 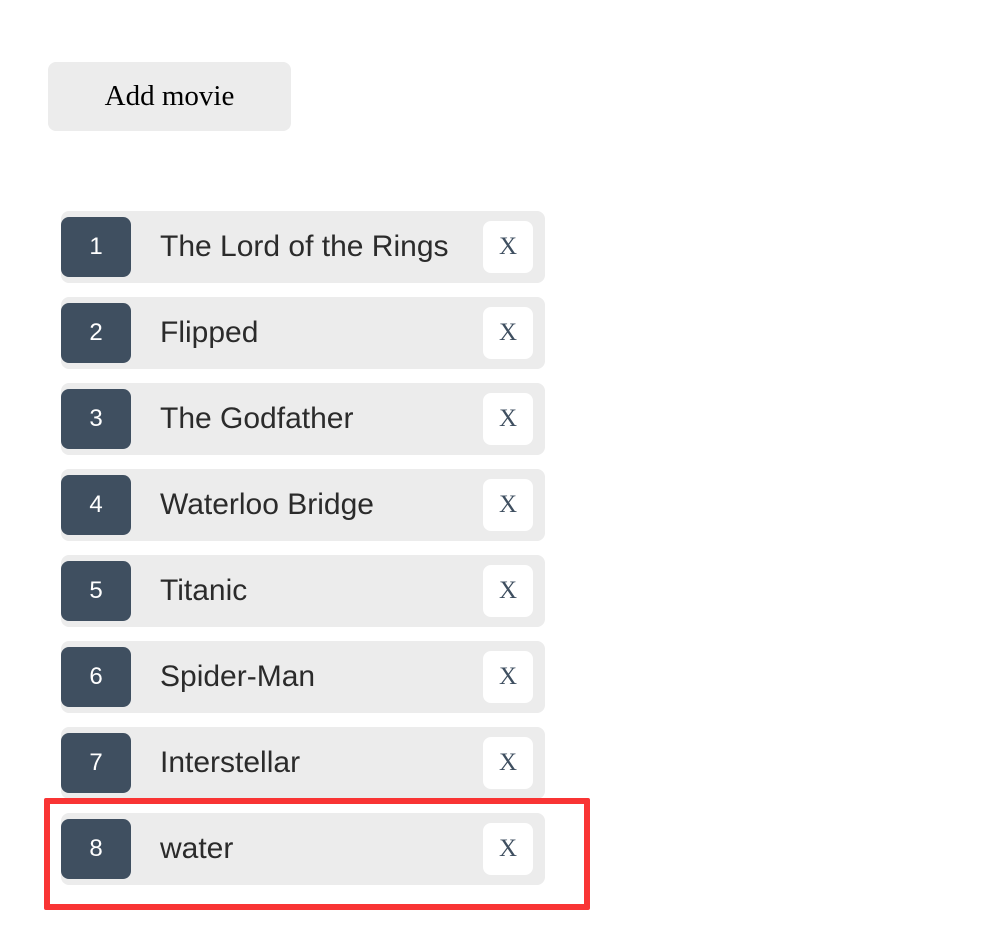 What do you see at coordinates (204, 590) in the screenshot?
I see `movie-title: Titanic` at bounding box center [204, 590].